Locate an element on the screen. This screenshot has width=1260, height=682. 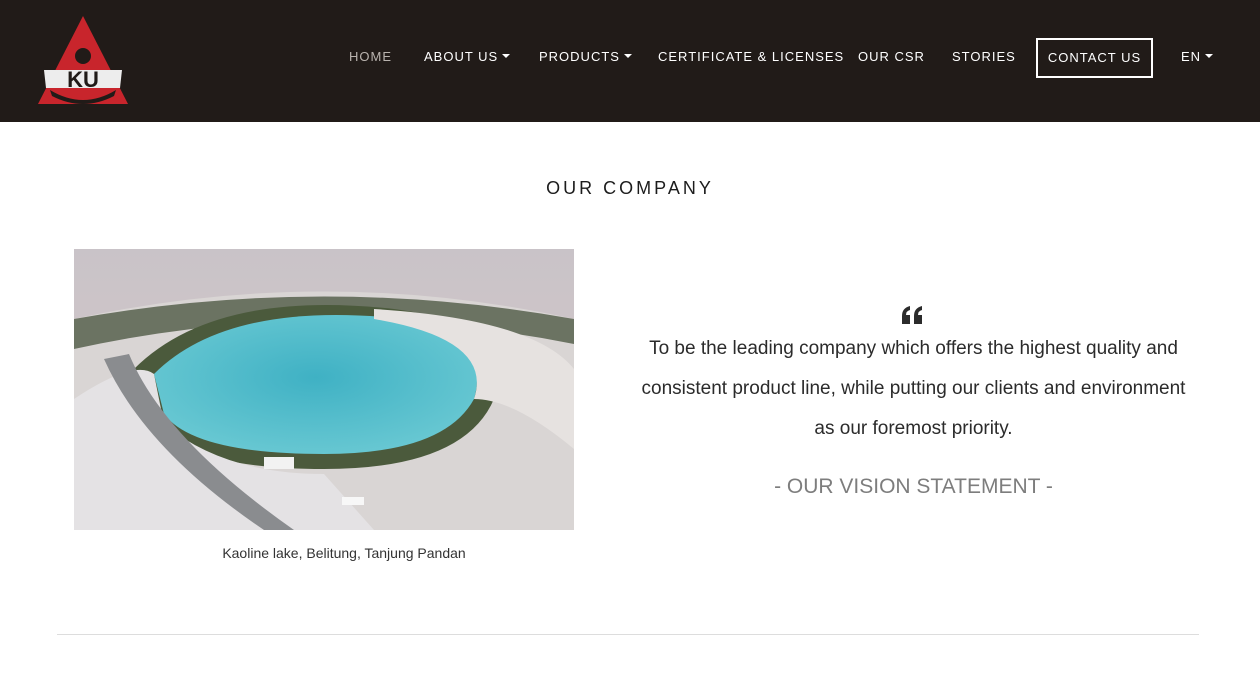
nav-stories: STORIES is located at coordinates (984, 57).